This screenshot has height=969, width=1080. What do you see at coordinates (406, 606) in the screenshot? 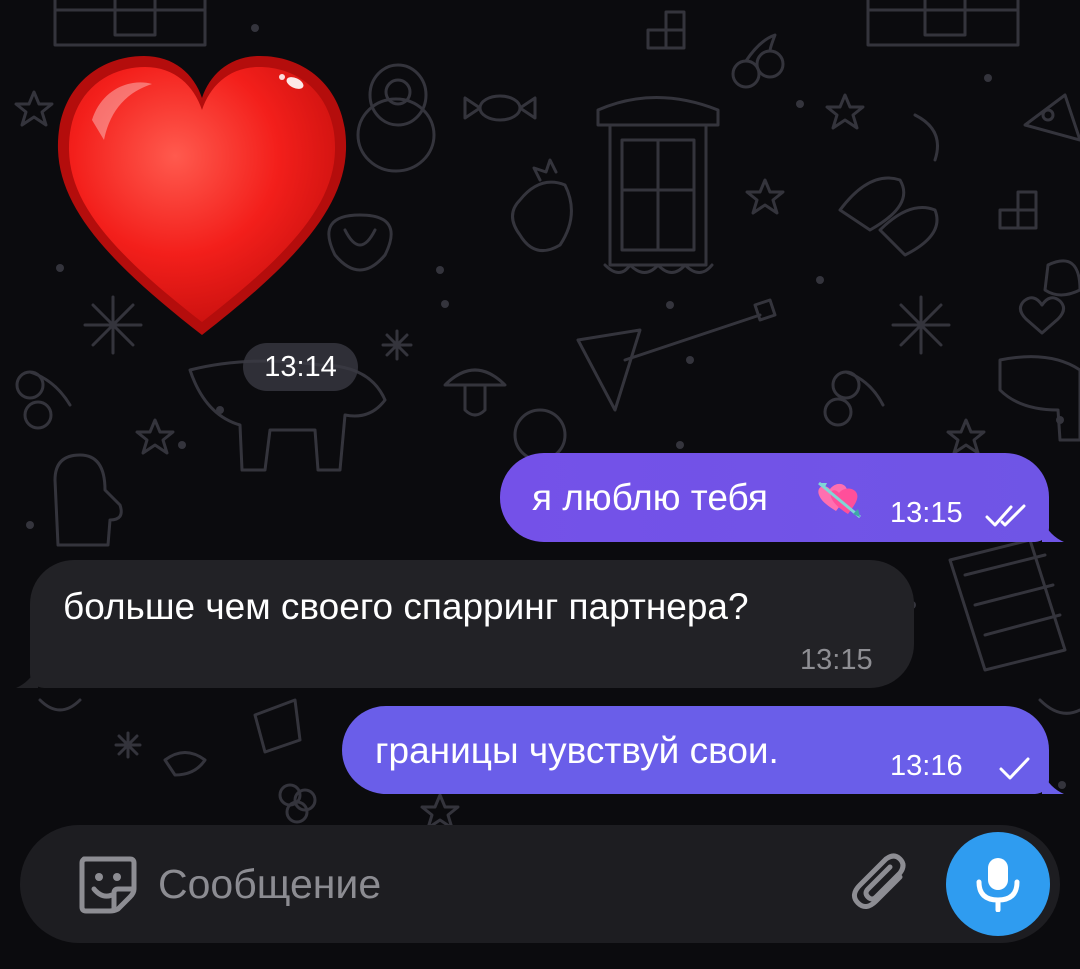
I see `message-text: больше чем своего спарринг партнера?` at bounding box center [406, 606].